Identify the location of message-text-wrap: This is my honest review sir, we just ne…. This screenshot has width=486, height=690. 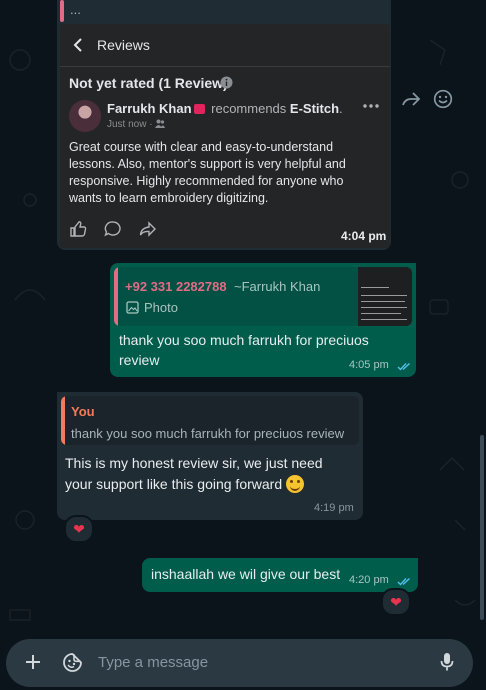
(205, 474).